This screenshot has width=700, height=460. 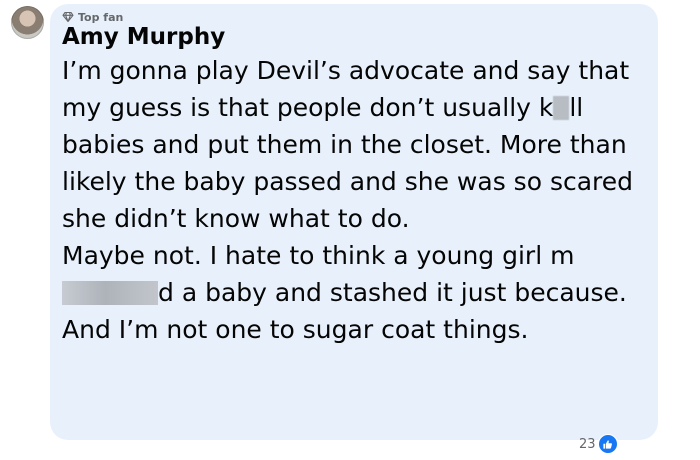 I want to click on reactions: 23, so click(x=598, y=444).